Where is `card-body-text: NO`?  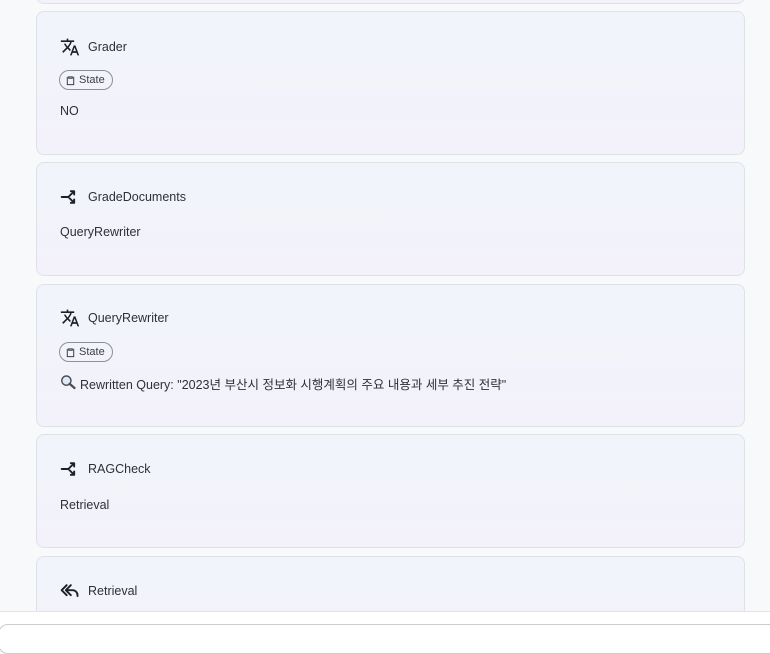
card-body-text: NO is located at coordinates (69, 111).